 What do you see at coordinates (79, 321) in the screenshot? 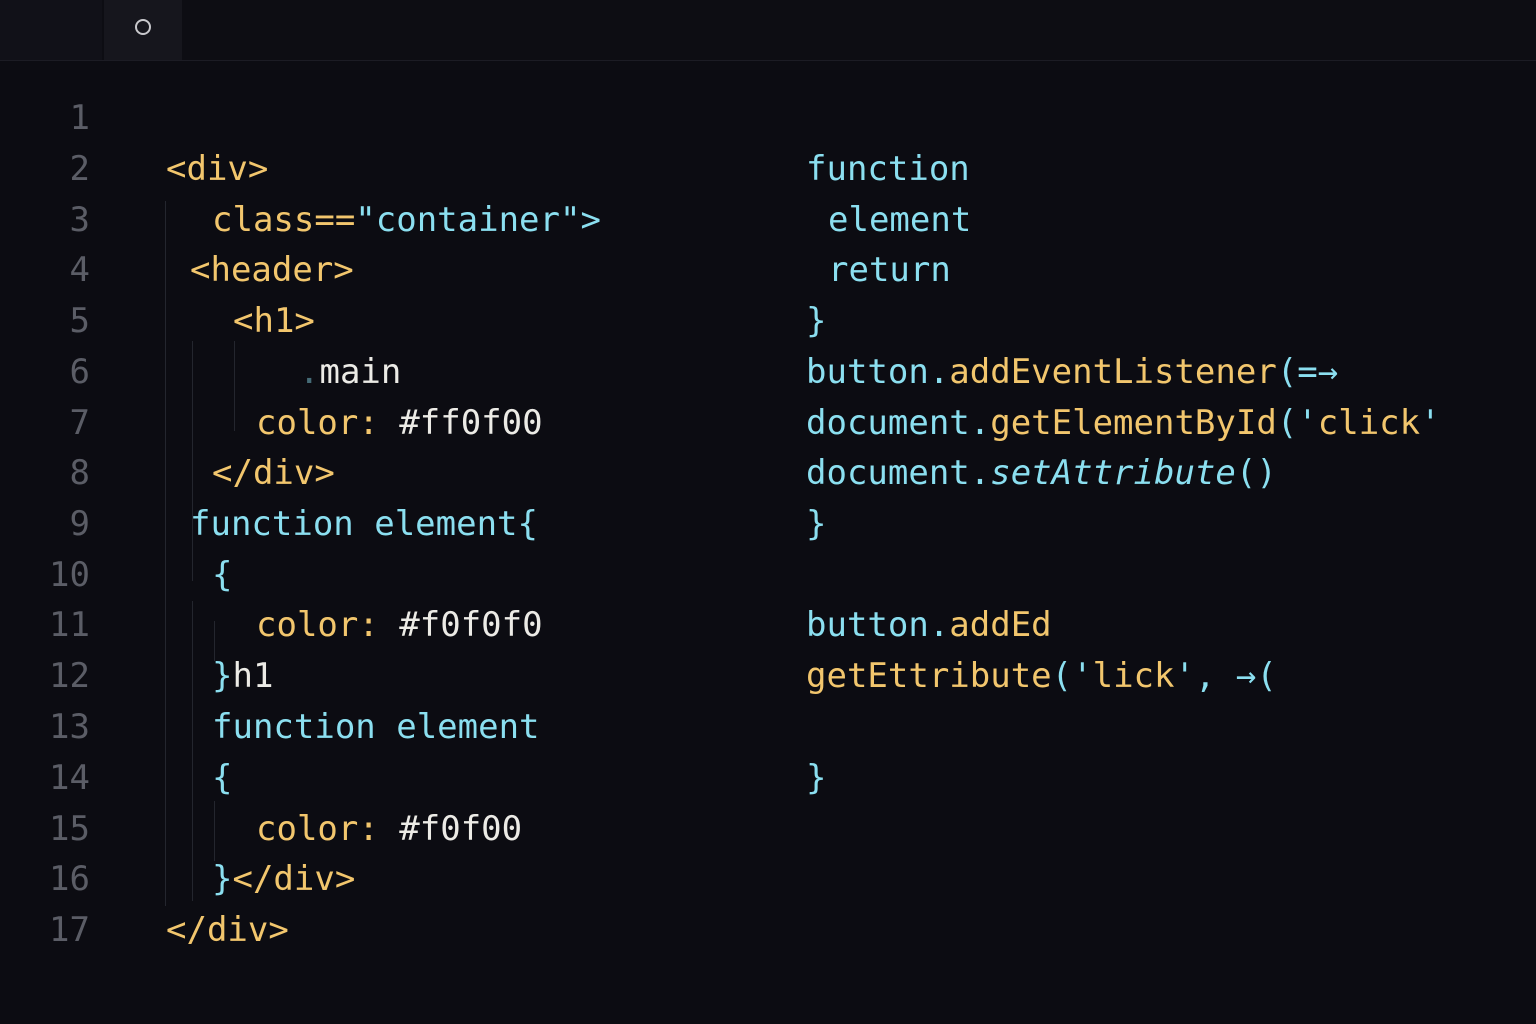
I see `line-number: 5` at bounding box center [79, 321].